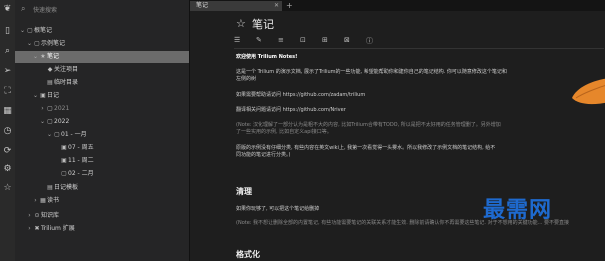  I want to click on settings-icon: ⚙, so click(7, 169).